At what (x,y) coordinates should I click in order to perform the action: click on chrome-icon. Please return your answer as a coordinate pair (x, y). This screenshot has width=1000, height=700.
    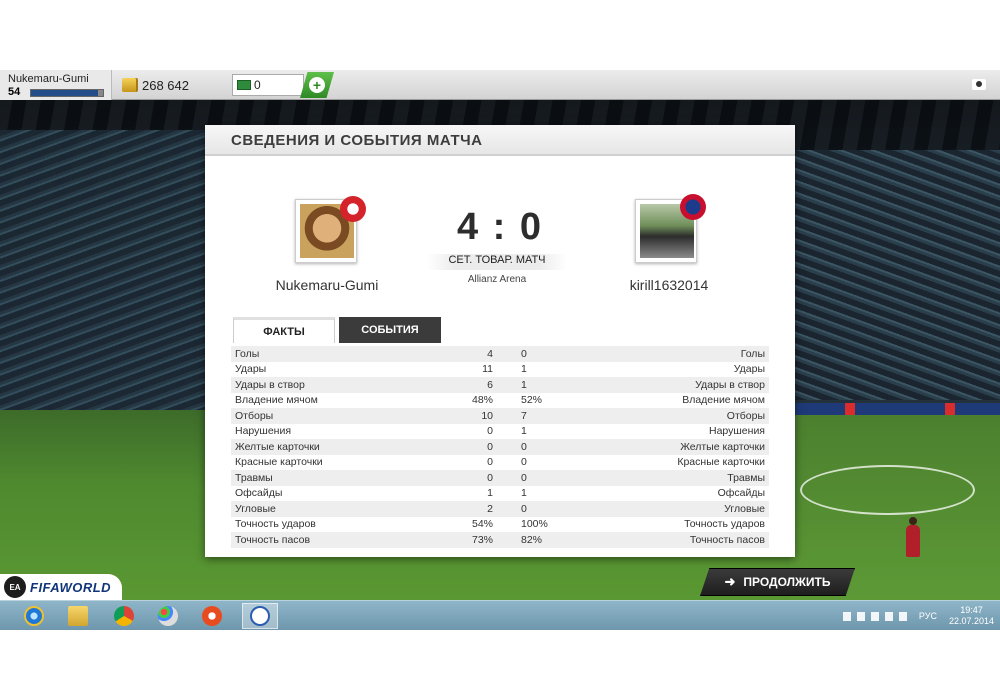
    Looking at the image, I should click on (124, 616).